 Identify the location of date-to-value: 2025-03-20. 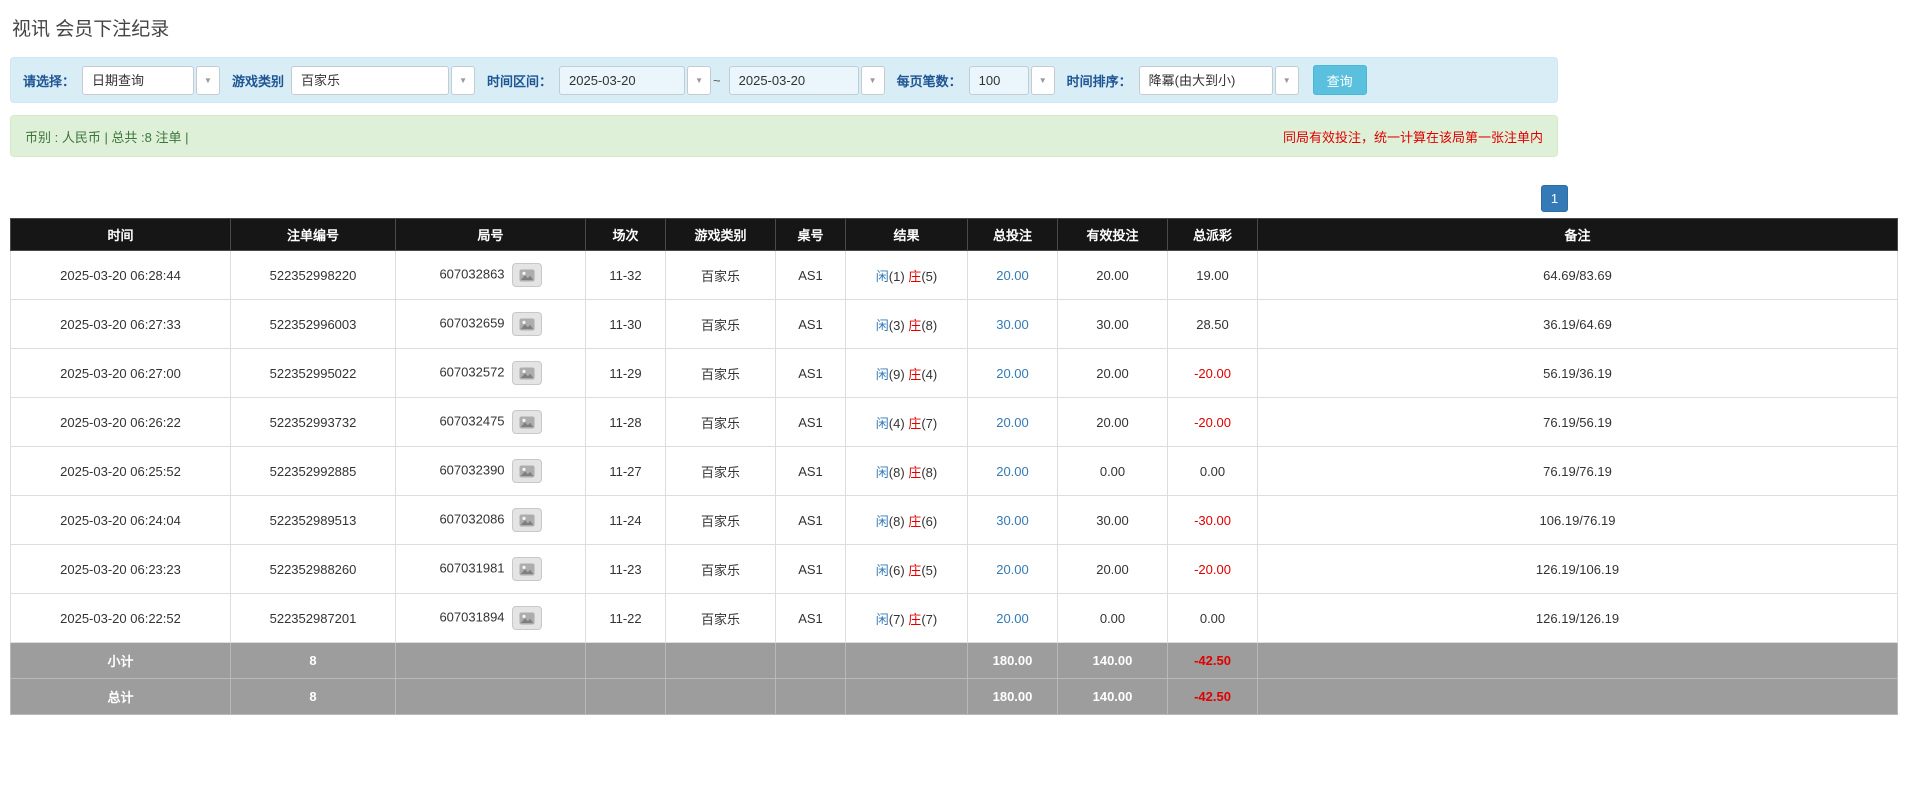
(793, 80).